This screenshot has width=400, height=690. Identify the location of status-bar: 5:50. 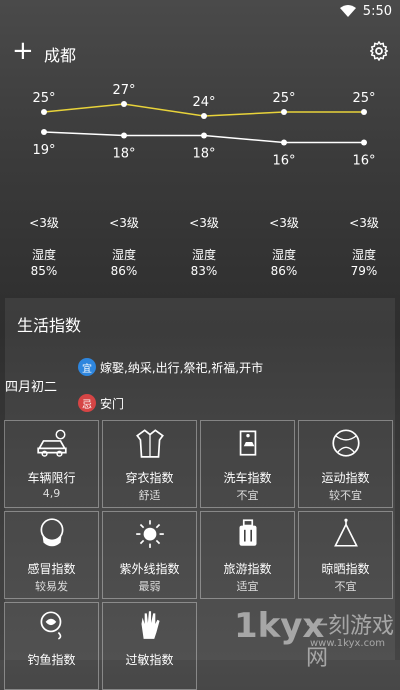
(200, 12).